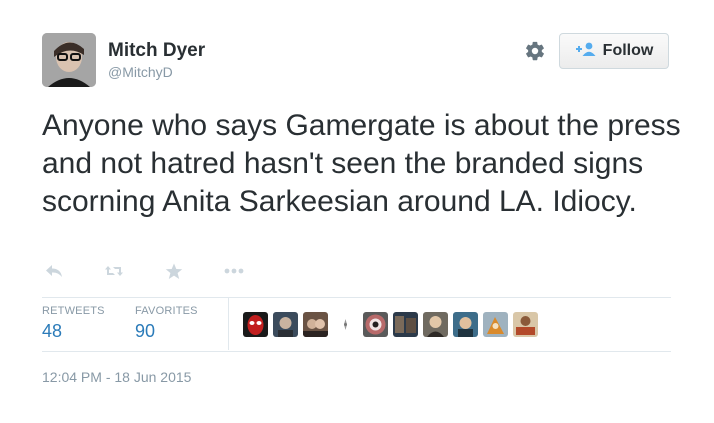 The height and width of the screenshot is (423, 714). Describe the element at coordinates (356, 297) in the screenshot. I see `stats-top-divider` at that location.